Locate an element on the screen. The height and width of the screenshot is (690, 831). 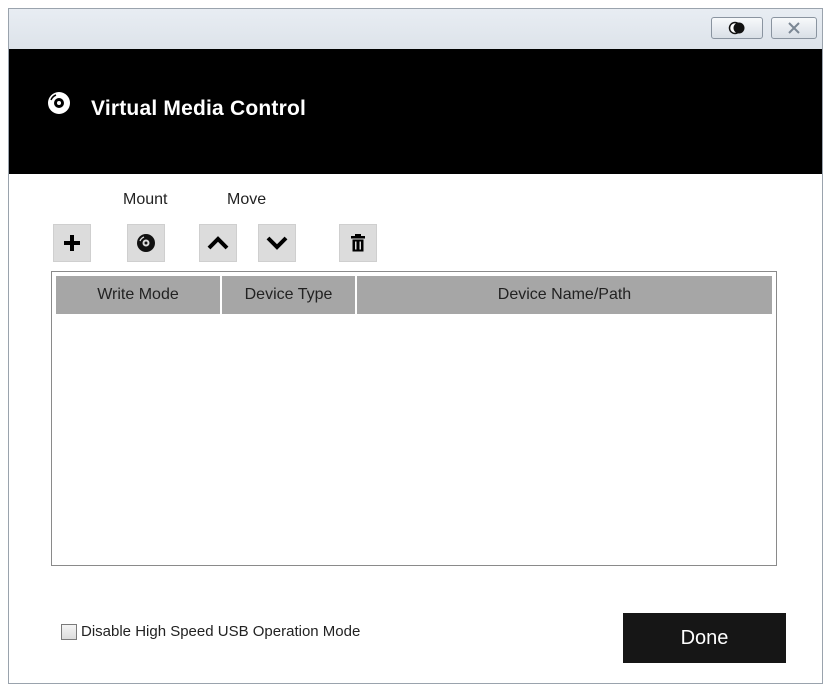
move-up-button is located at coordinates (218, 243).